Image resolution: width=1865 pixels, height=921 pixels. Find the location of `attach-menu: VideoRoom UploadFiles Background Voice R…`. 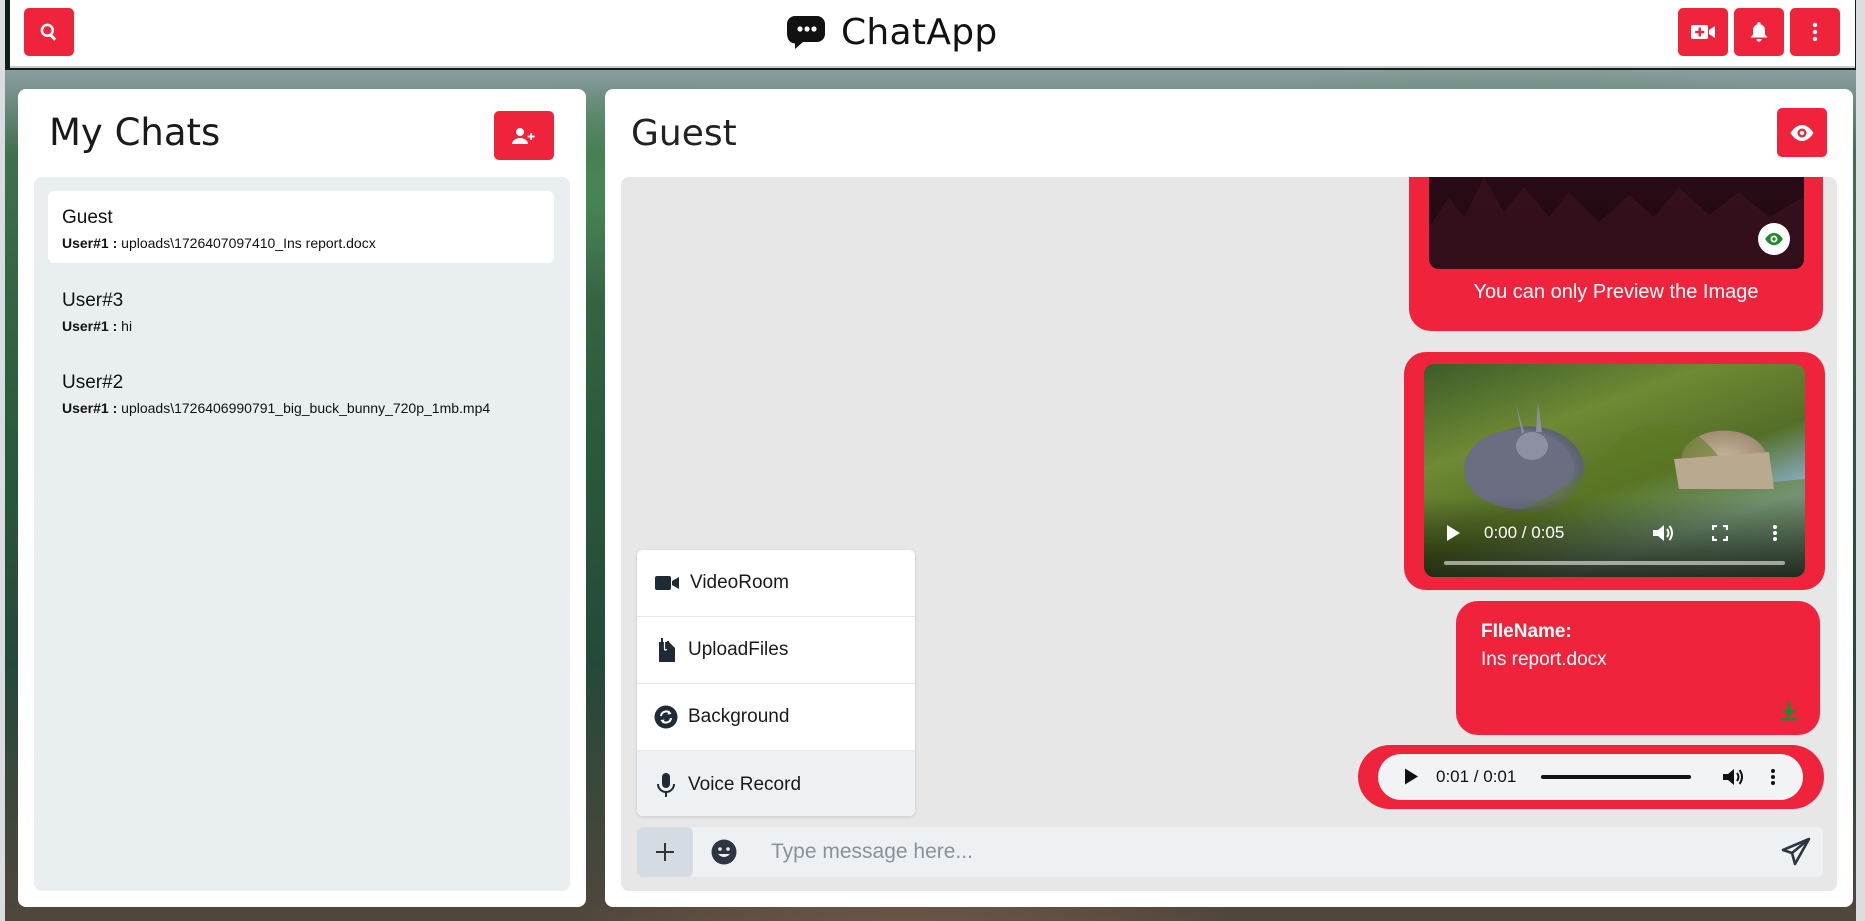

attach-menu: VideoRoom UploadFiles Background Voice R… is located at coordinates (776, 683).